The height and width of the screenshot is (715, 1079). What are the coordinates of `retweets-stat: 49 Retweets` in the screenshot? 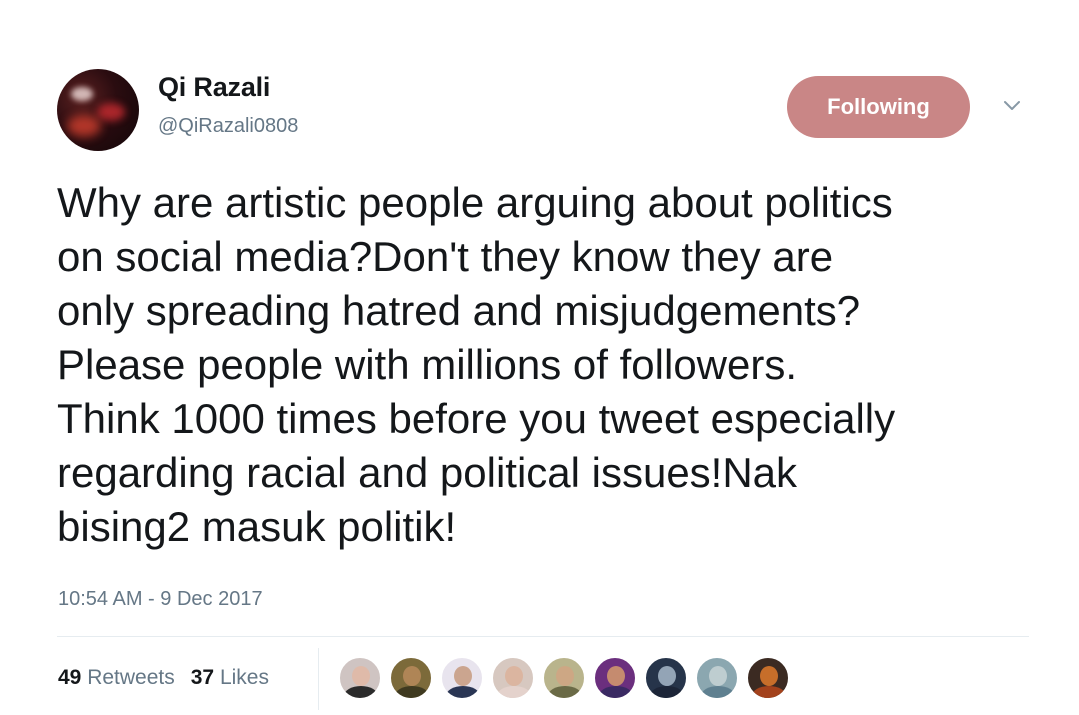 It's located at (116, 678).